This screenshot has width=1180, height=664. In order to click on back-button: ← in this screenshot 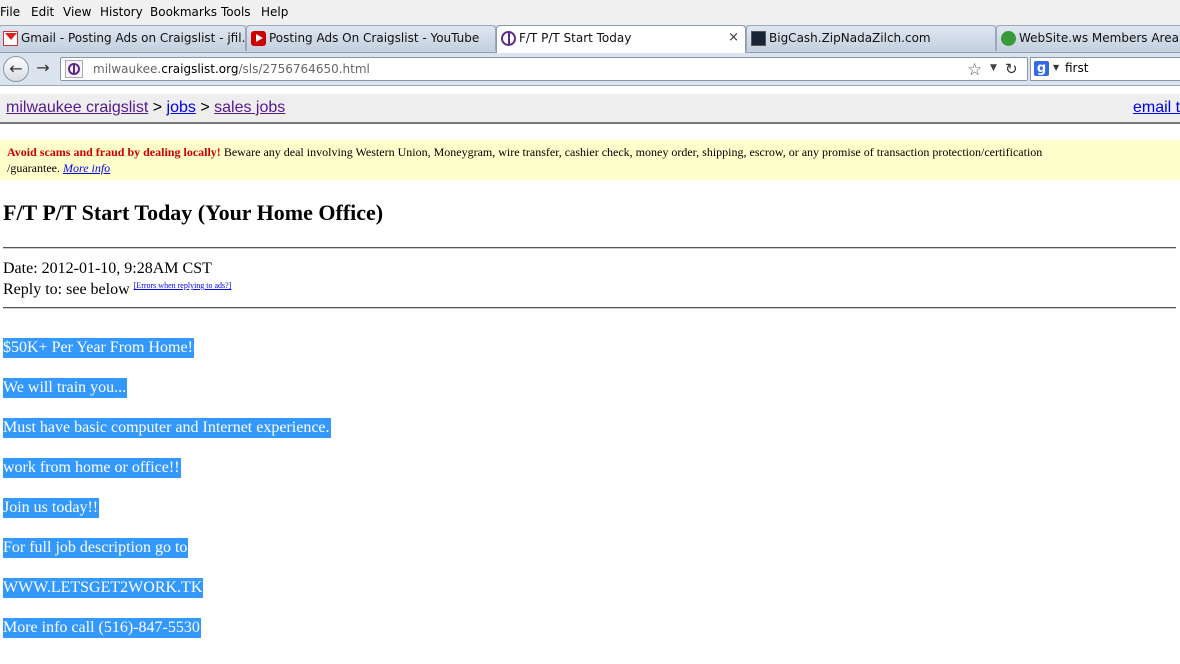, I will do `click(16, 69)`.